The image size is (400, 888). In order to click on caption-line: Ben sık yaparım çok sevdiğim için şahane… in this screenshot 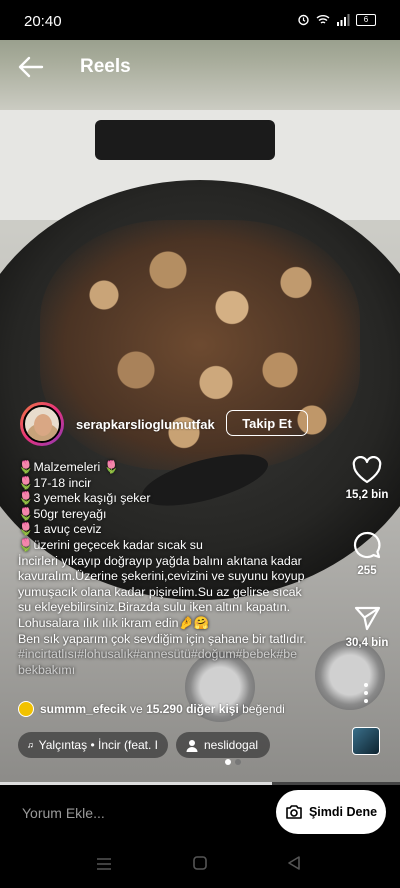, I will do `click(162, 638)`.